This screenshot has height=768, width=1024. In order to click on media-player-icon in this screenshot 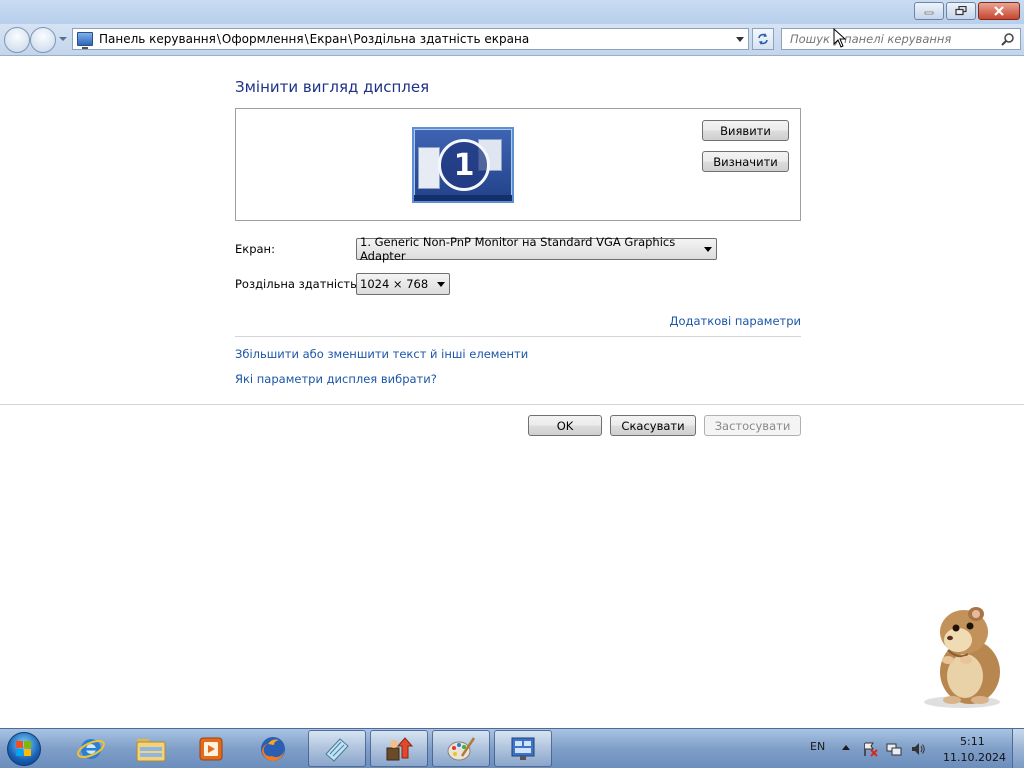, I will do `click(211, 748)`.